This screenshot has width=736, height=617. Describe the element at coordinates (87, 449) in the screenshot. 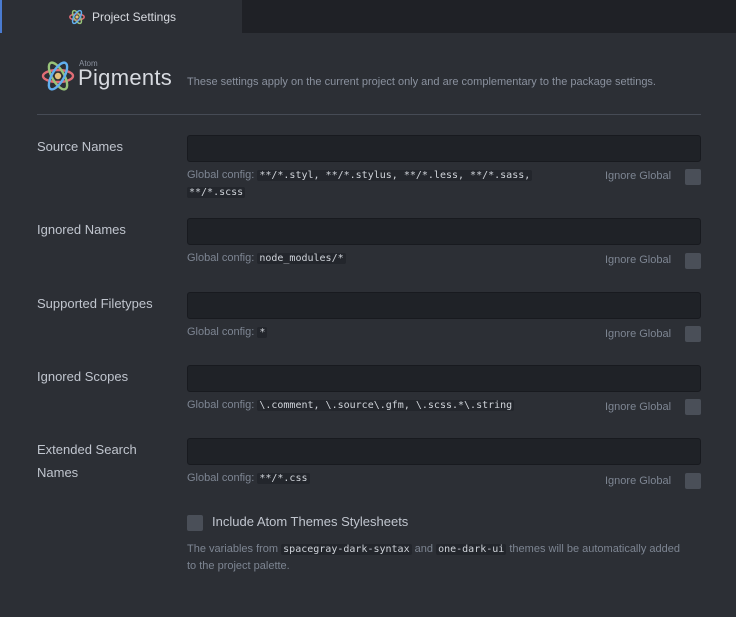

I see `setting-label-line1: Extended Search` at that location.